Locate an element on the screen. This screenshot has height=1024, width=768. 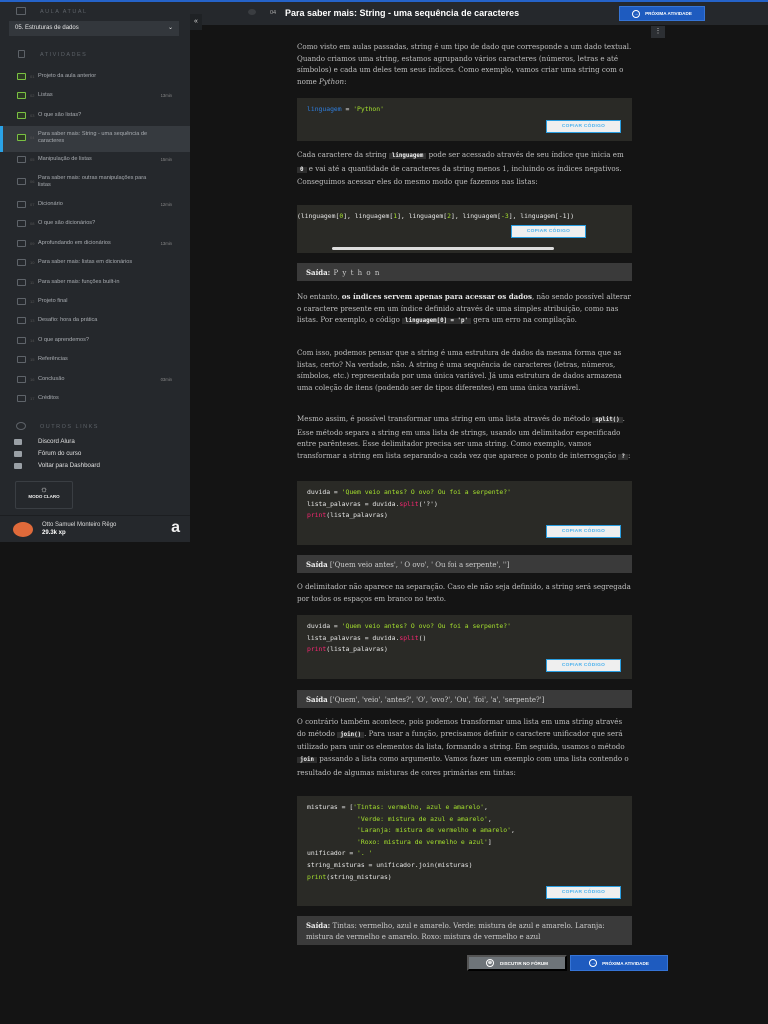
item-label: Projeto da aula anterior is located at coordinates (67, 76).